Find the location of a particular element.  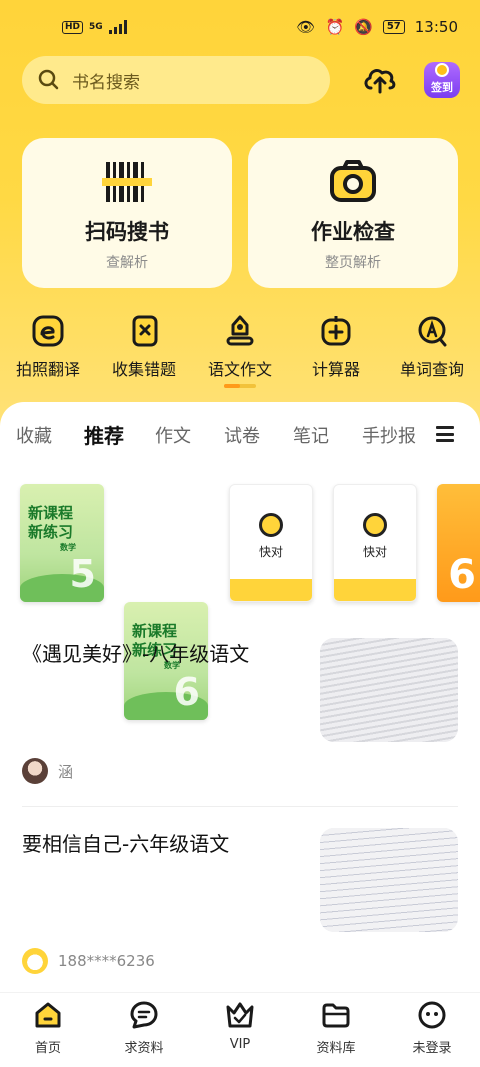

book-cover: 新课程 新练习 数学 5 is located at coordinates (62, 543).